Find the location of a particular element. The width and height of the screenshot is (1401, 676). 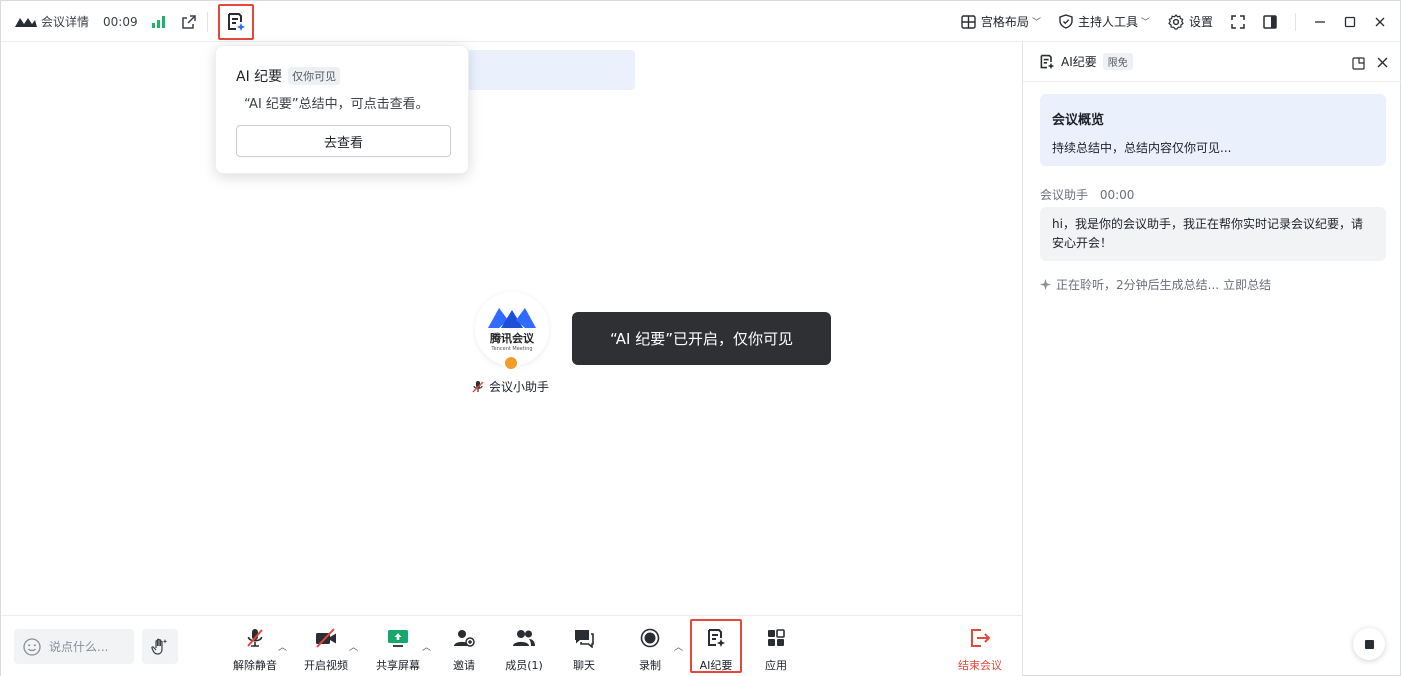

panel-title: AI纪要 限免 is located at coordinates (1086, 61).